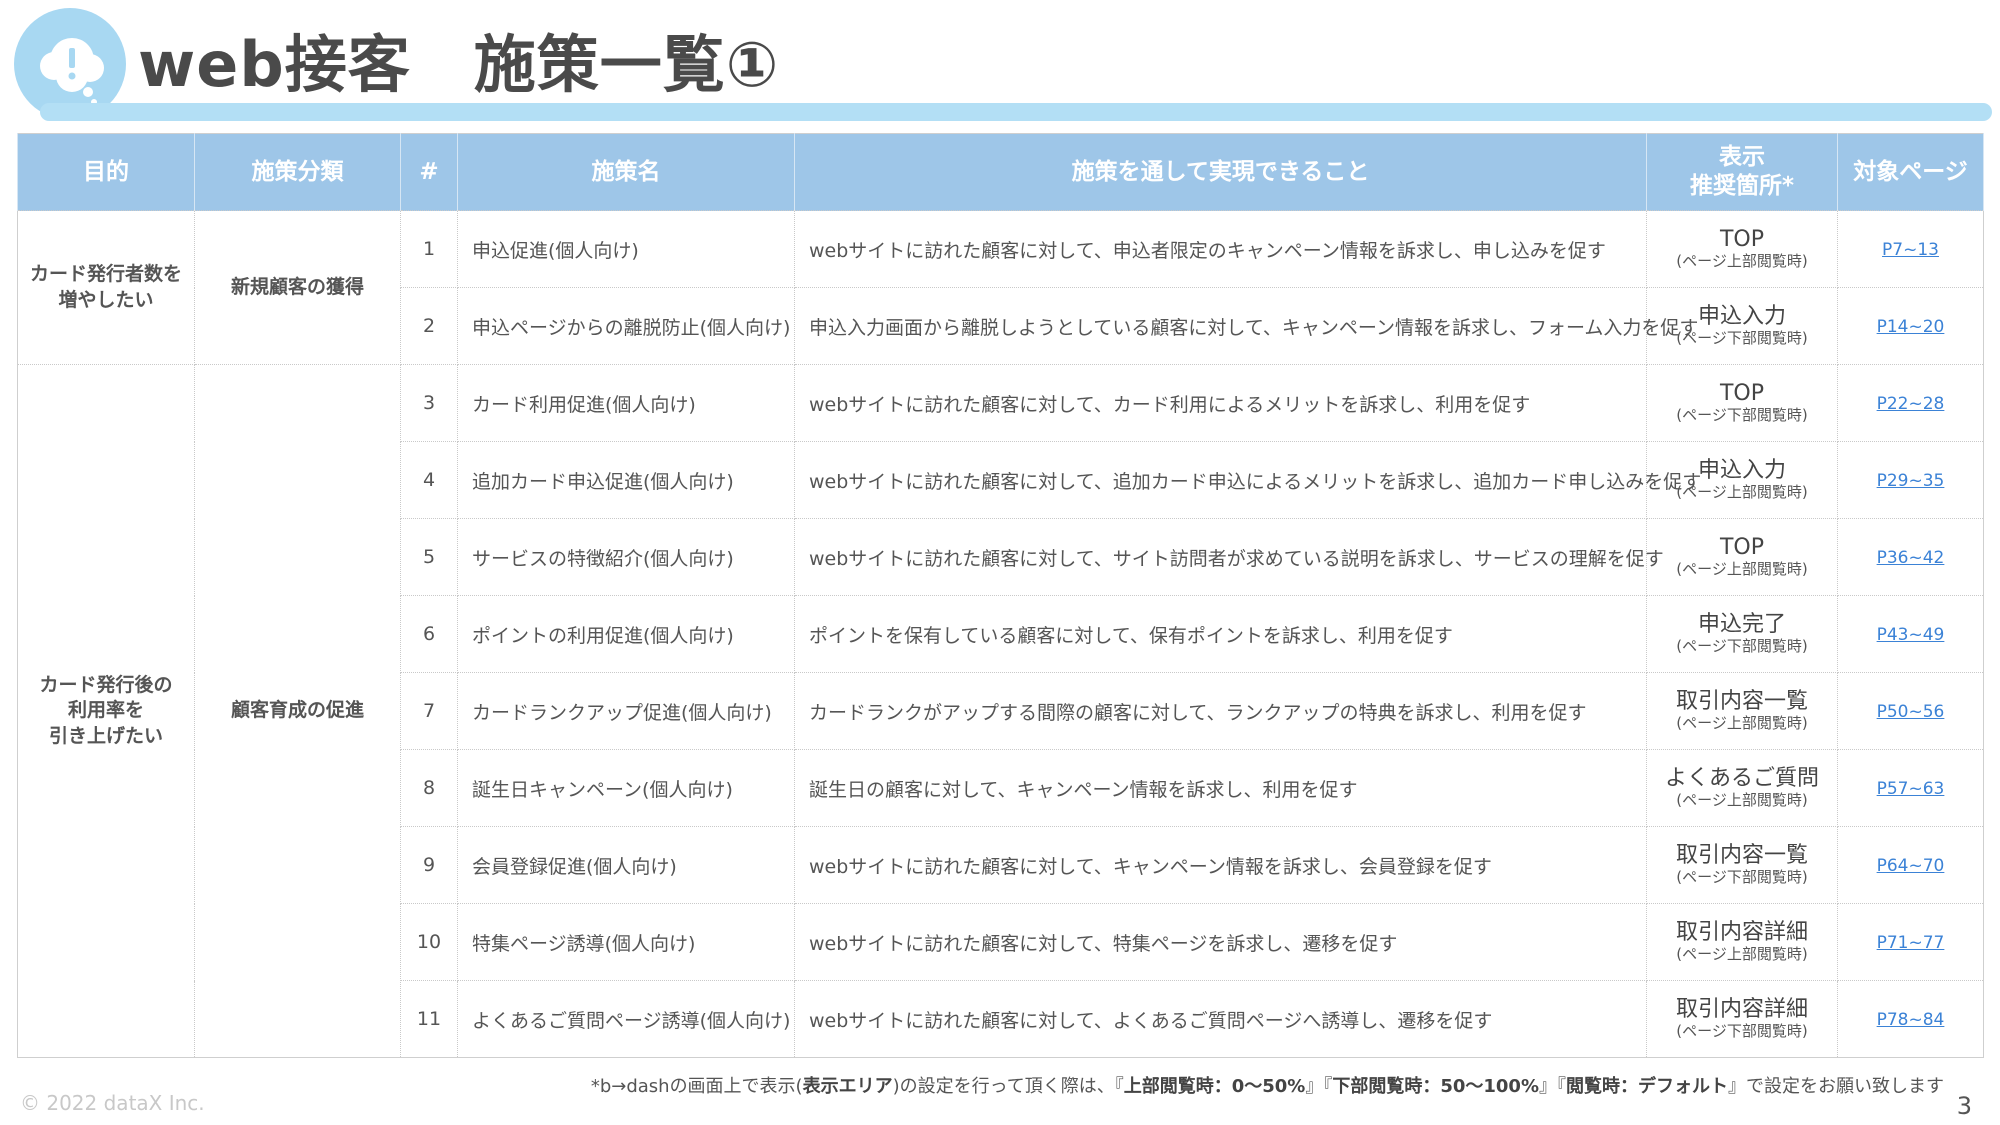 The height and width of the screenshot is (1125, 2000). I want to click on target-page-link: P43~49, so click(1911, 635).